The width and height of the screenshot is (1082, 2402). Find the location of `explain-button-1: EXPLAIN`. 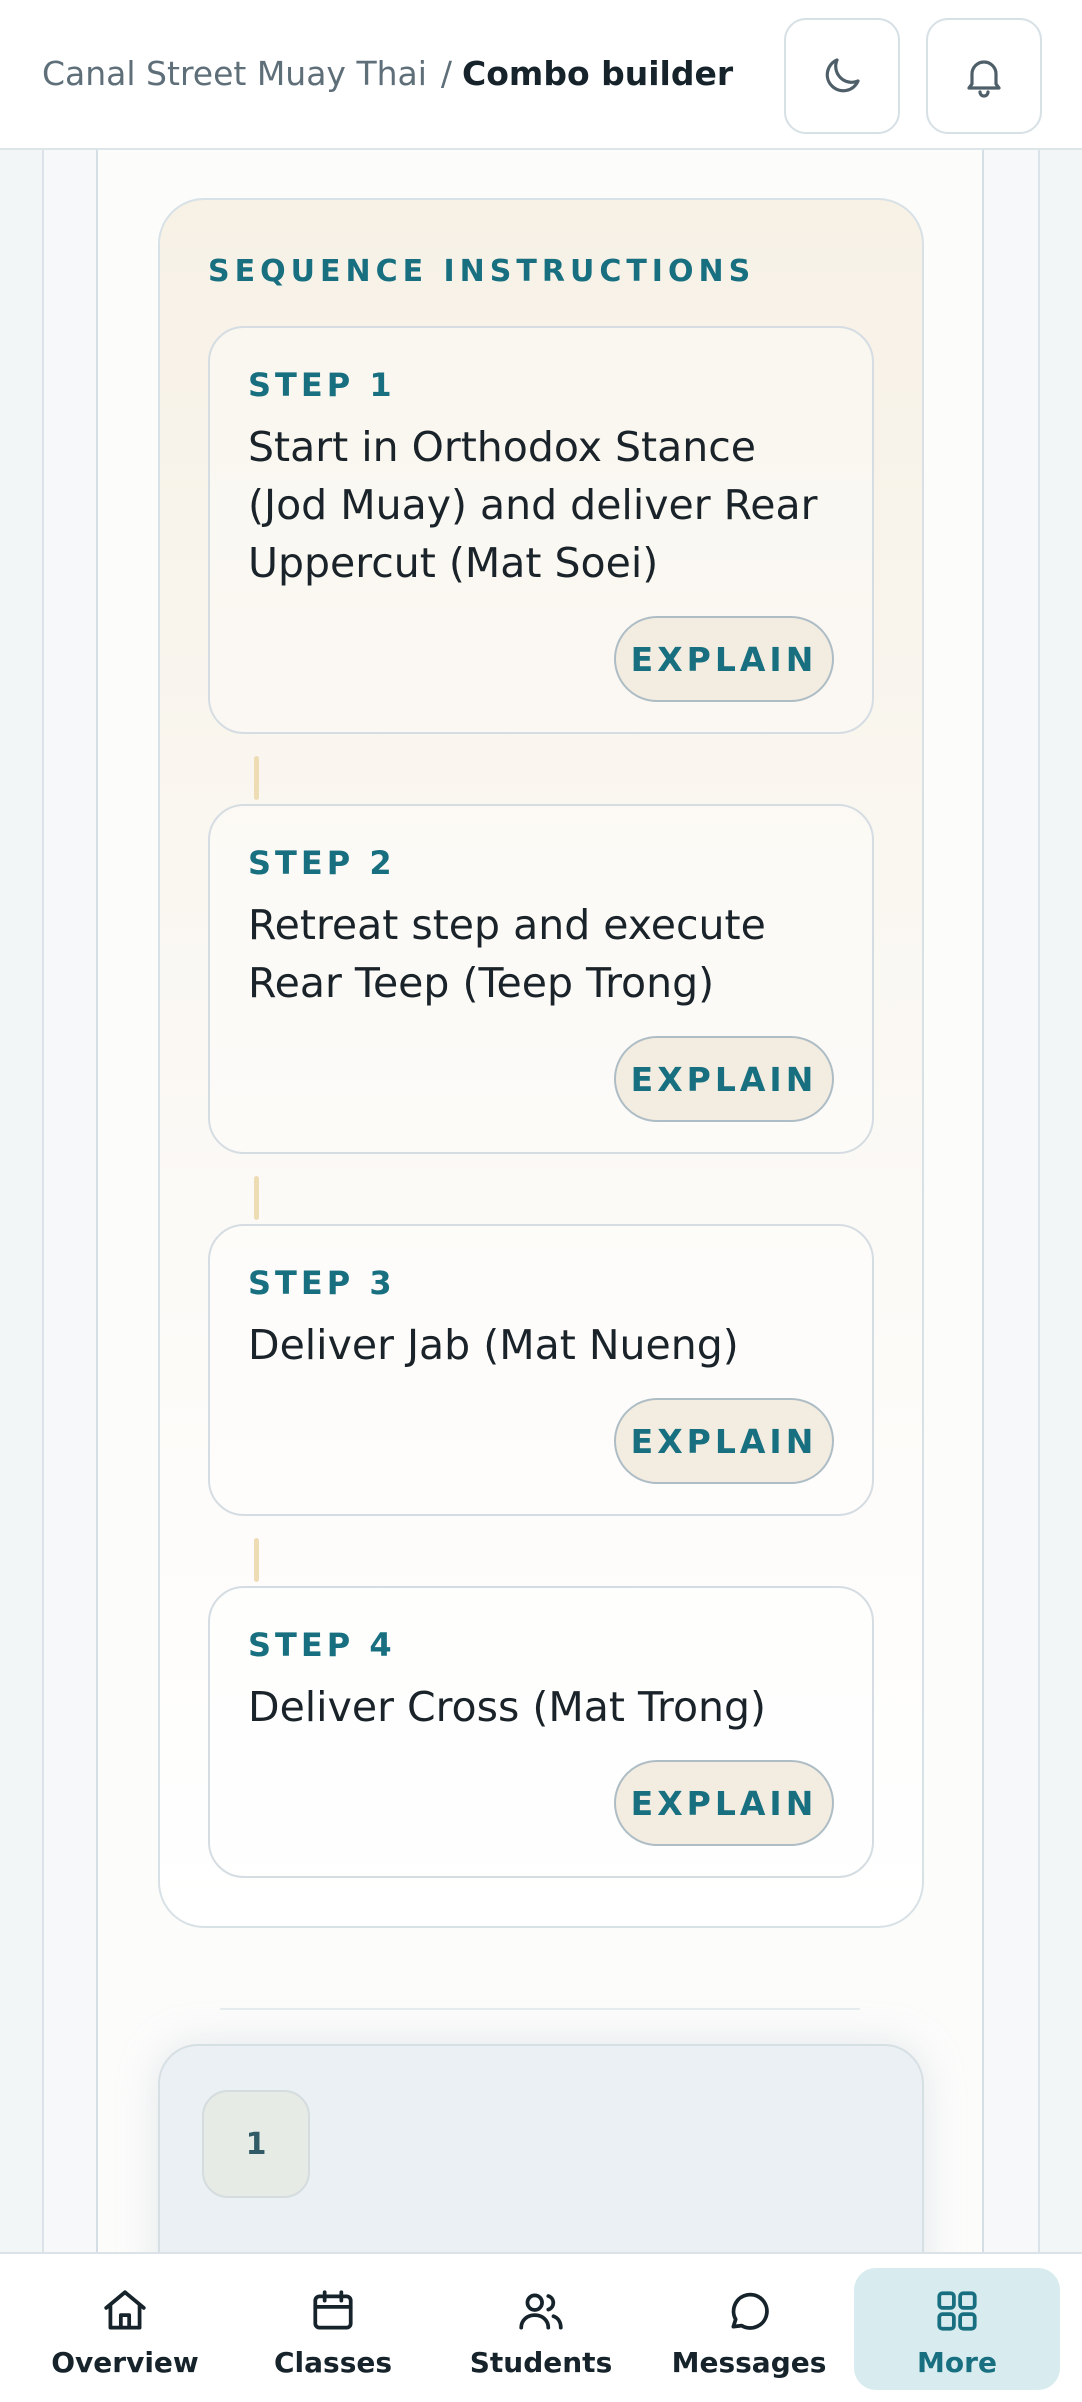

explain-button-1: EXPLAIN is located at coordinates (724, 659).